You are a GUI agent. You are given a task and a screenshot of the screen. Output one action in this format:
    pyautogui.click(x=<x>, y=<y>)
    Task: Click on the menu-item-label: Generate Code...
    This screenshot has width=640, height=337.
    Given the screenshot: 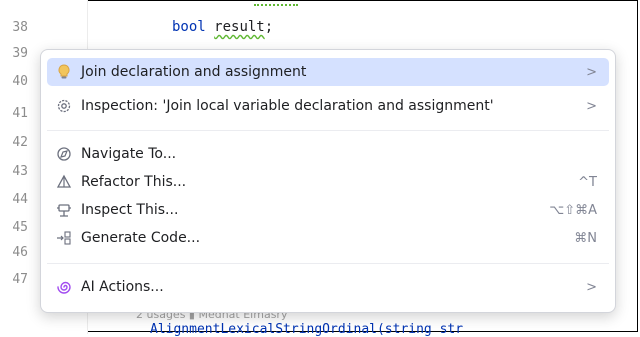 What is the action you would take?
    pyautogui.click(x=141, y=238)
    